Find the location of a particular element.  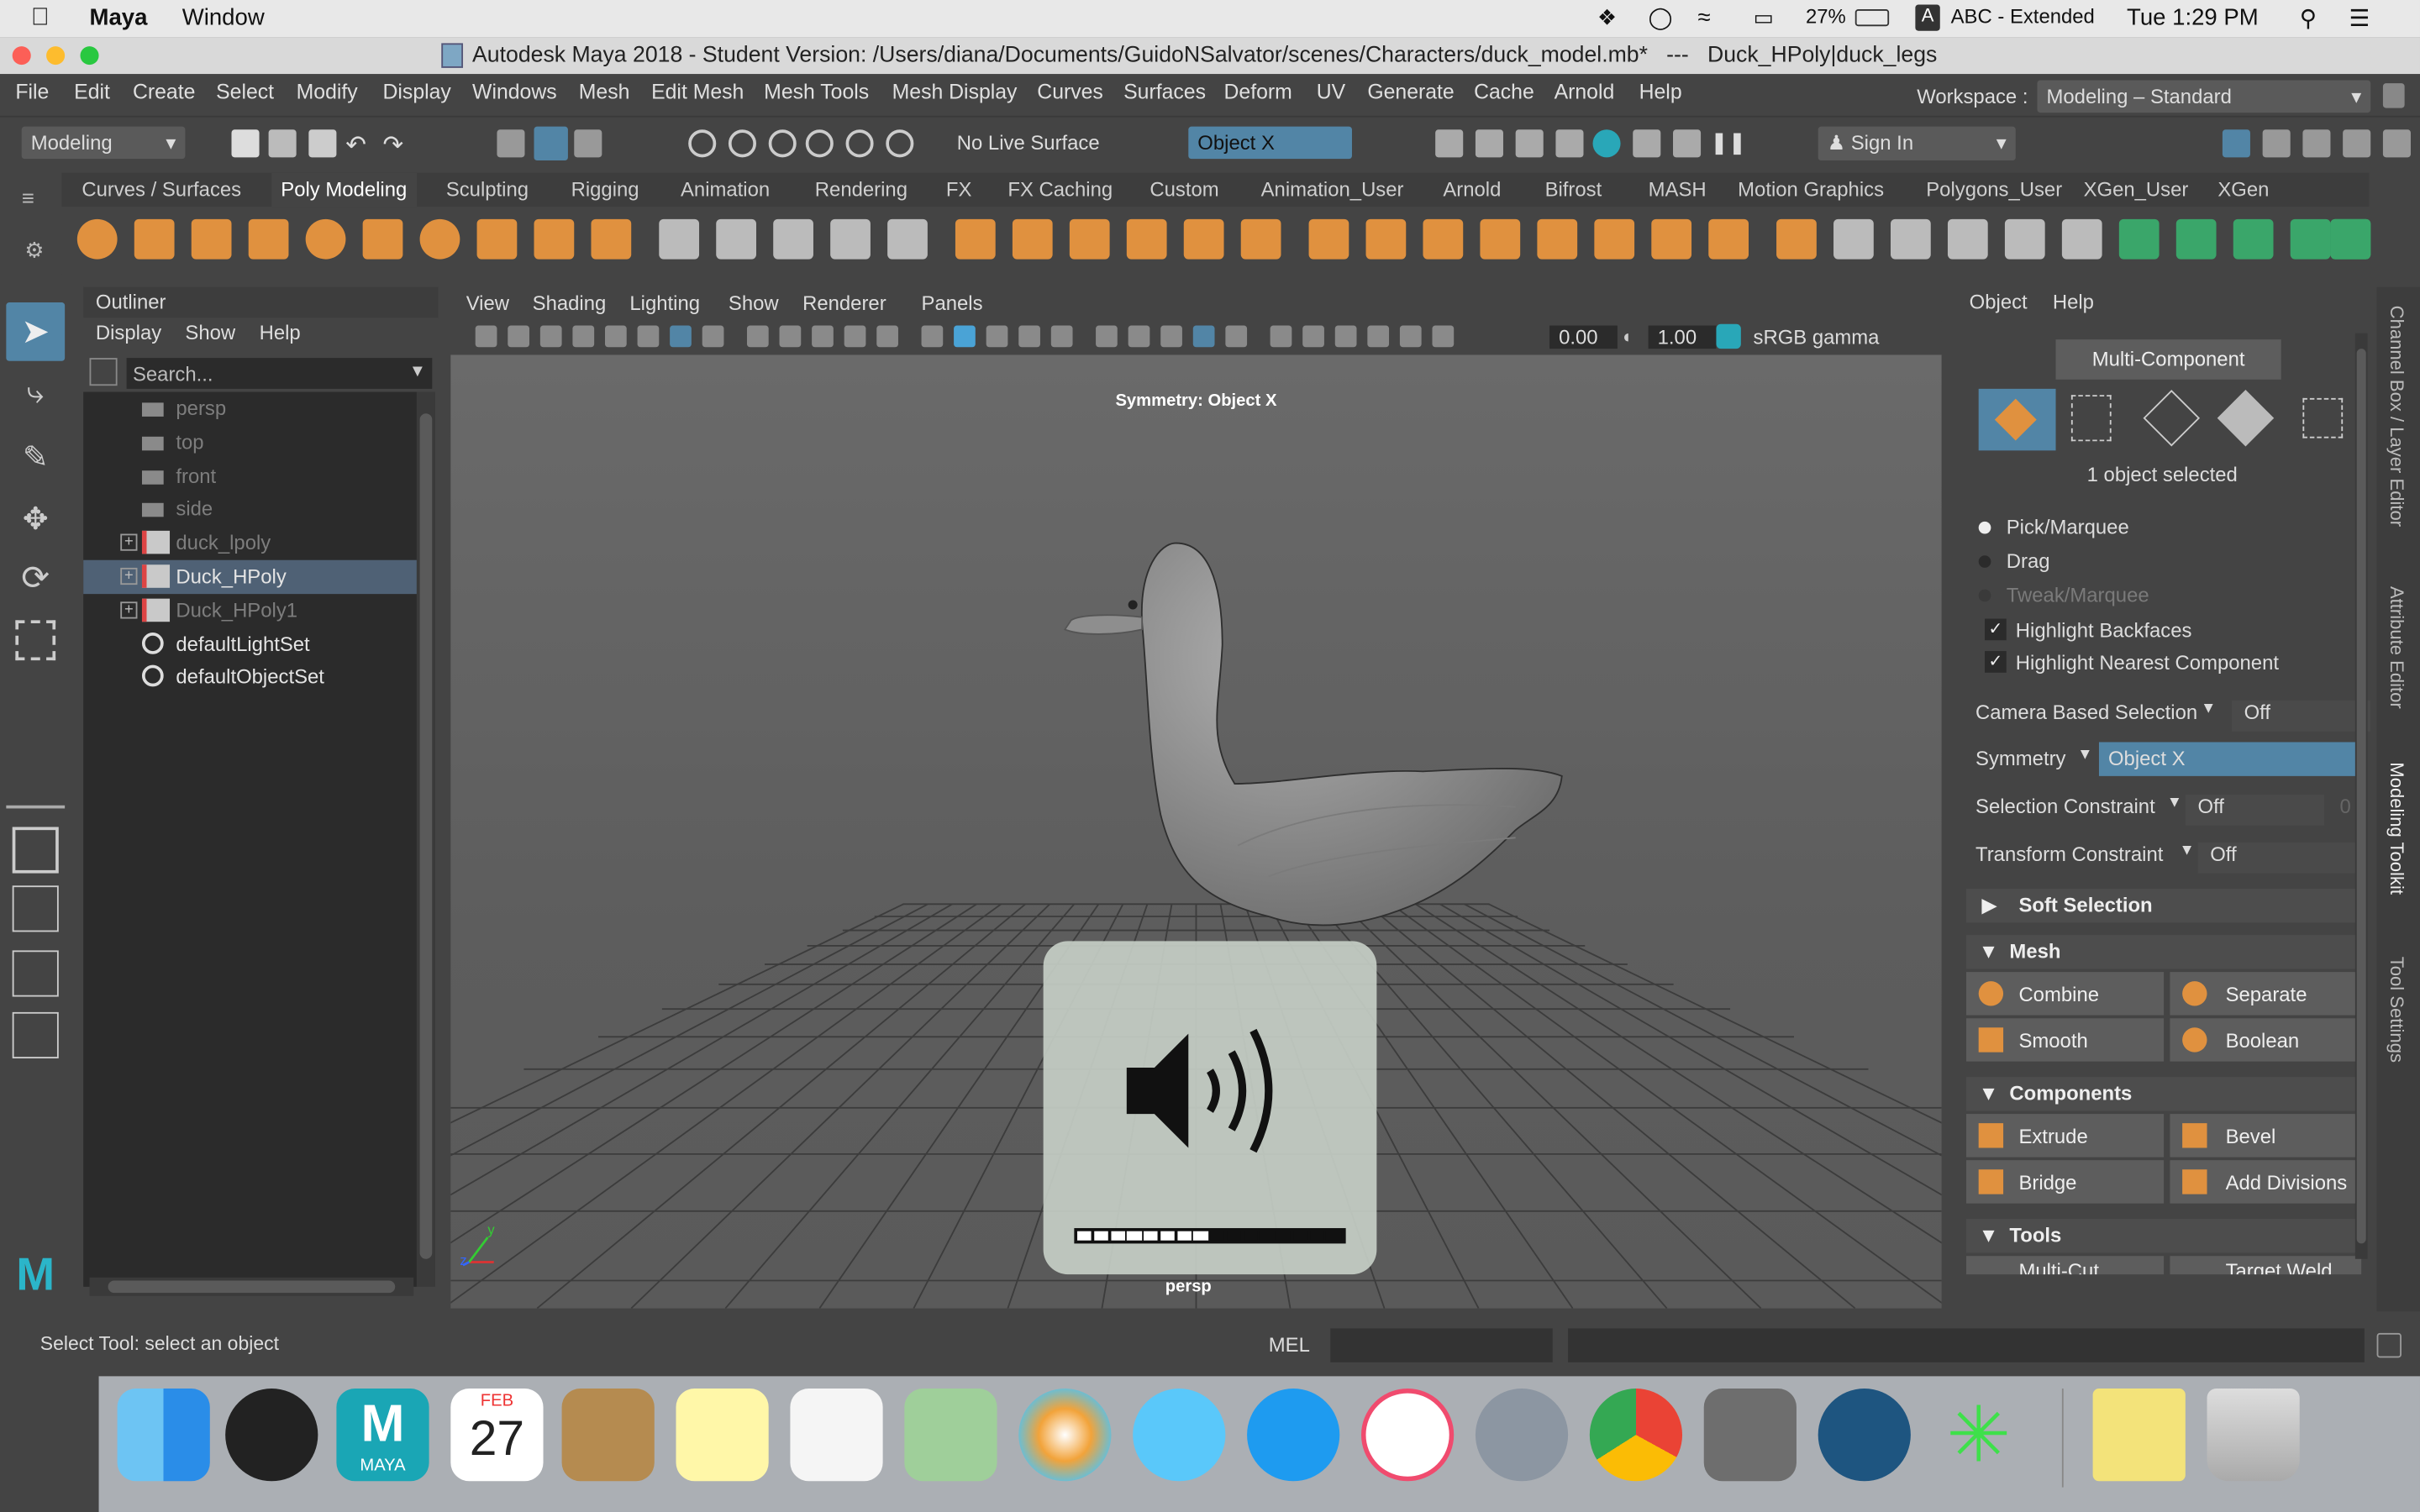

menu-edit: Edit is located at coordinates (92, 92).